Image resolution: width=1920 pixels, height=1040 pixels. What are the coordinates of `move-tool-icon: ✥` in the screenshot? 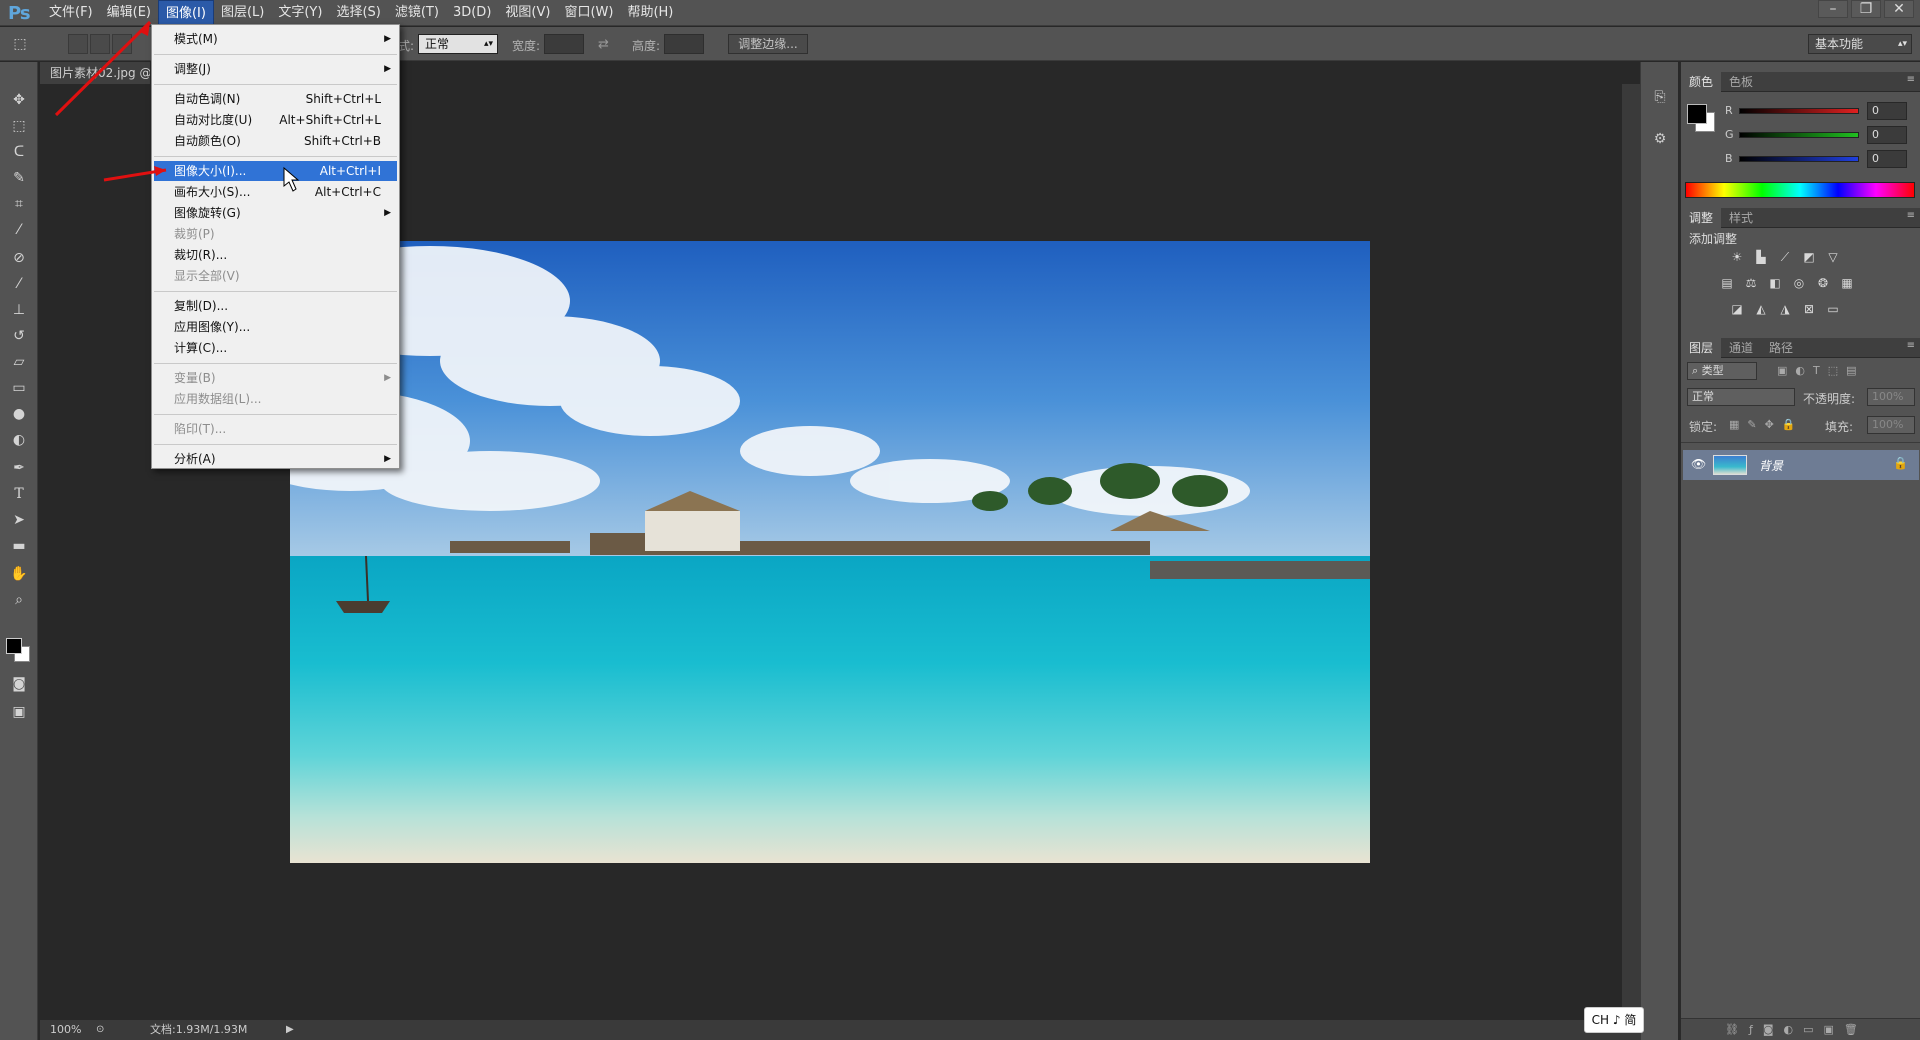 It's located at (19, 100).